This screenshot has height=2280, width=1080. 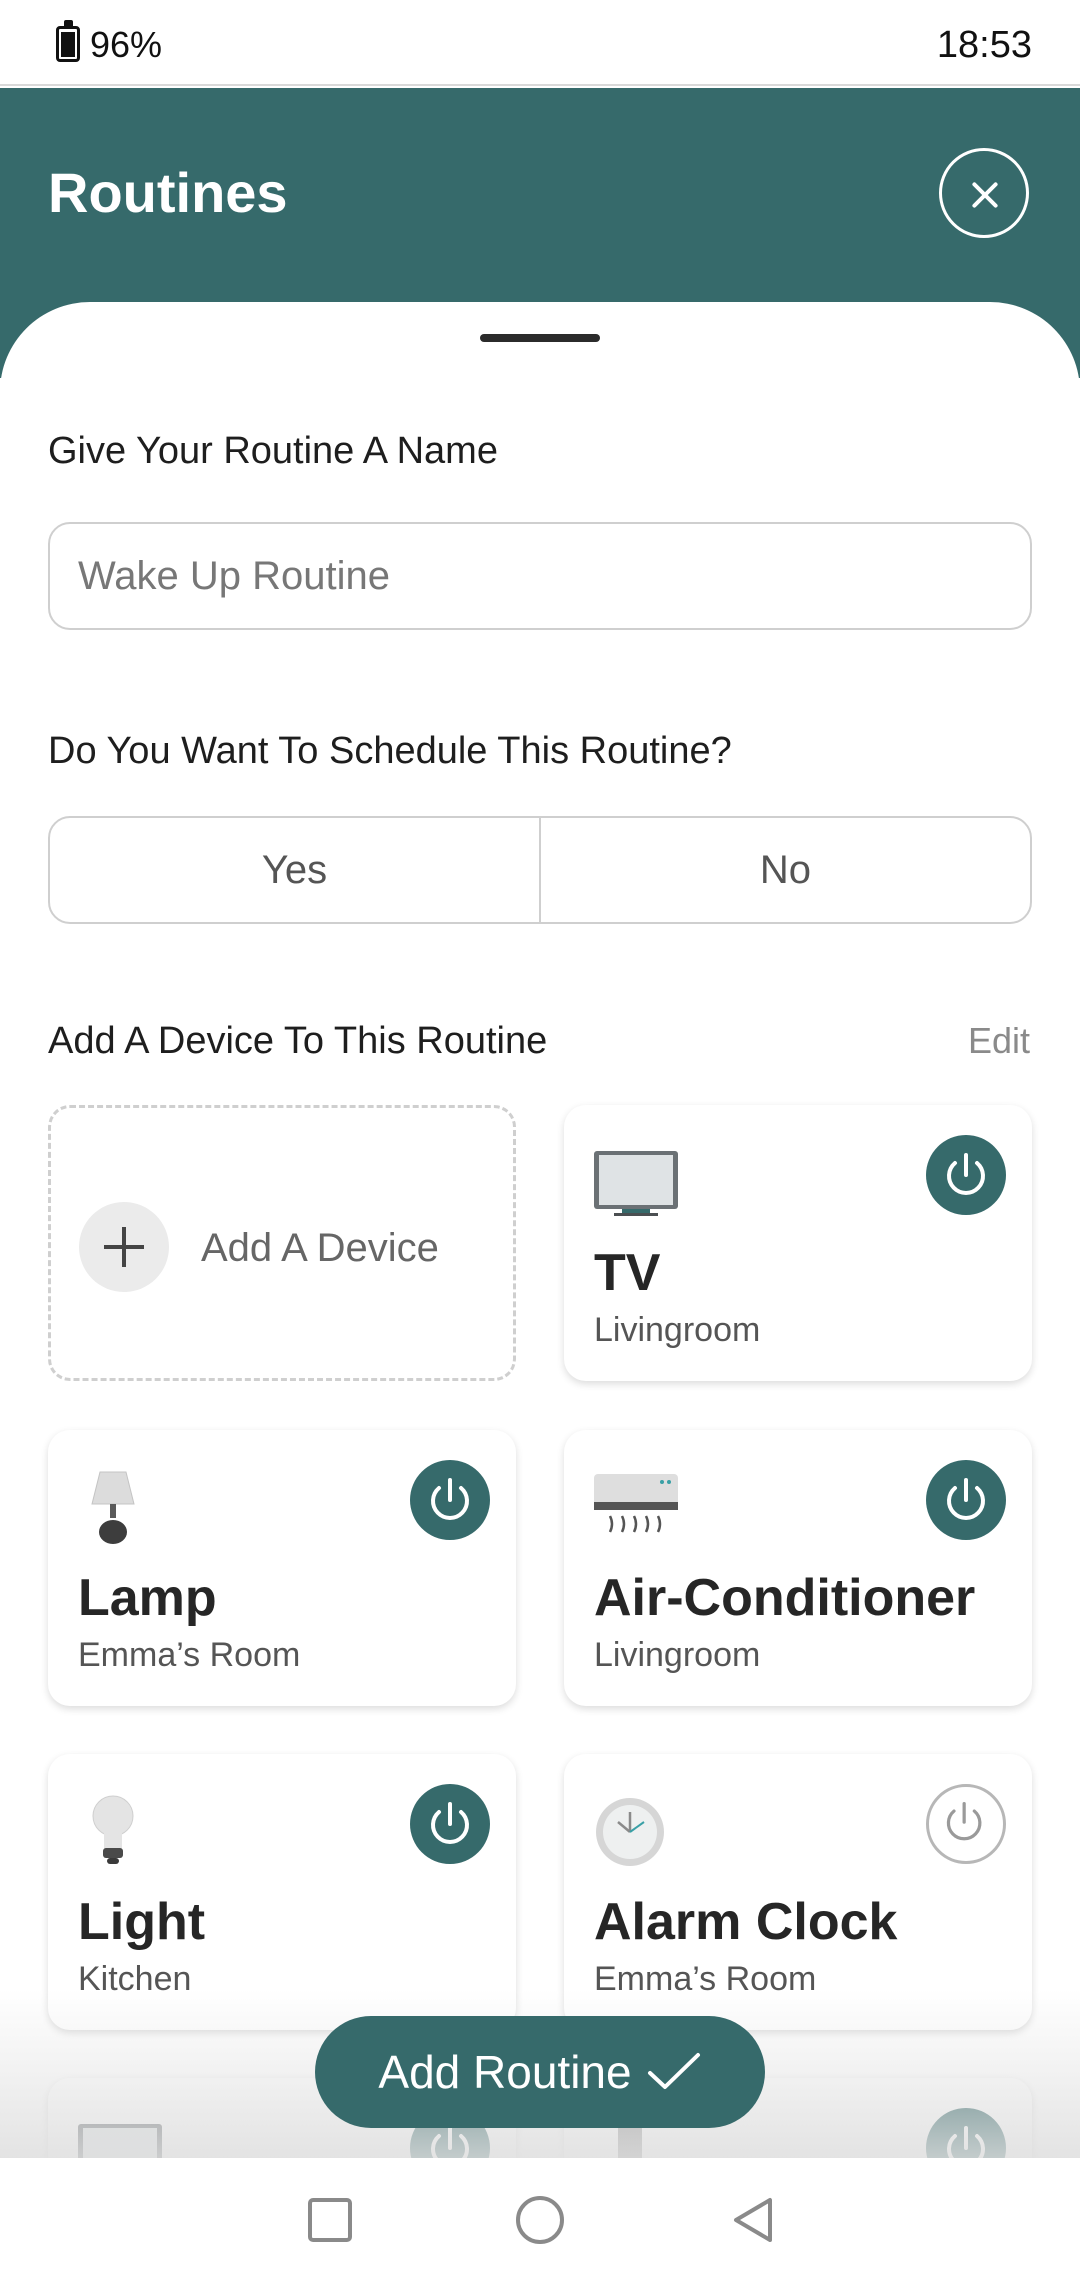 I want to click on checkmark-icon, so click(x=673, y=2071).